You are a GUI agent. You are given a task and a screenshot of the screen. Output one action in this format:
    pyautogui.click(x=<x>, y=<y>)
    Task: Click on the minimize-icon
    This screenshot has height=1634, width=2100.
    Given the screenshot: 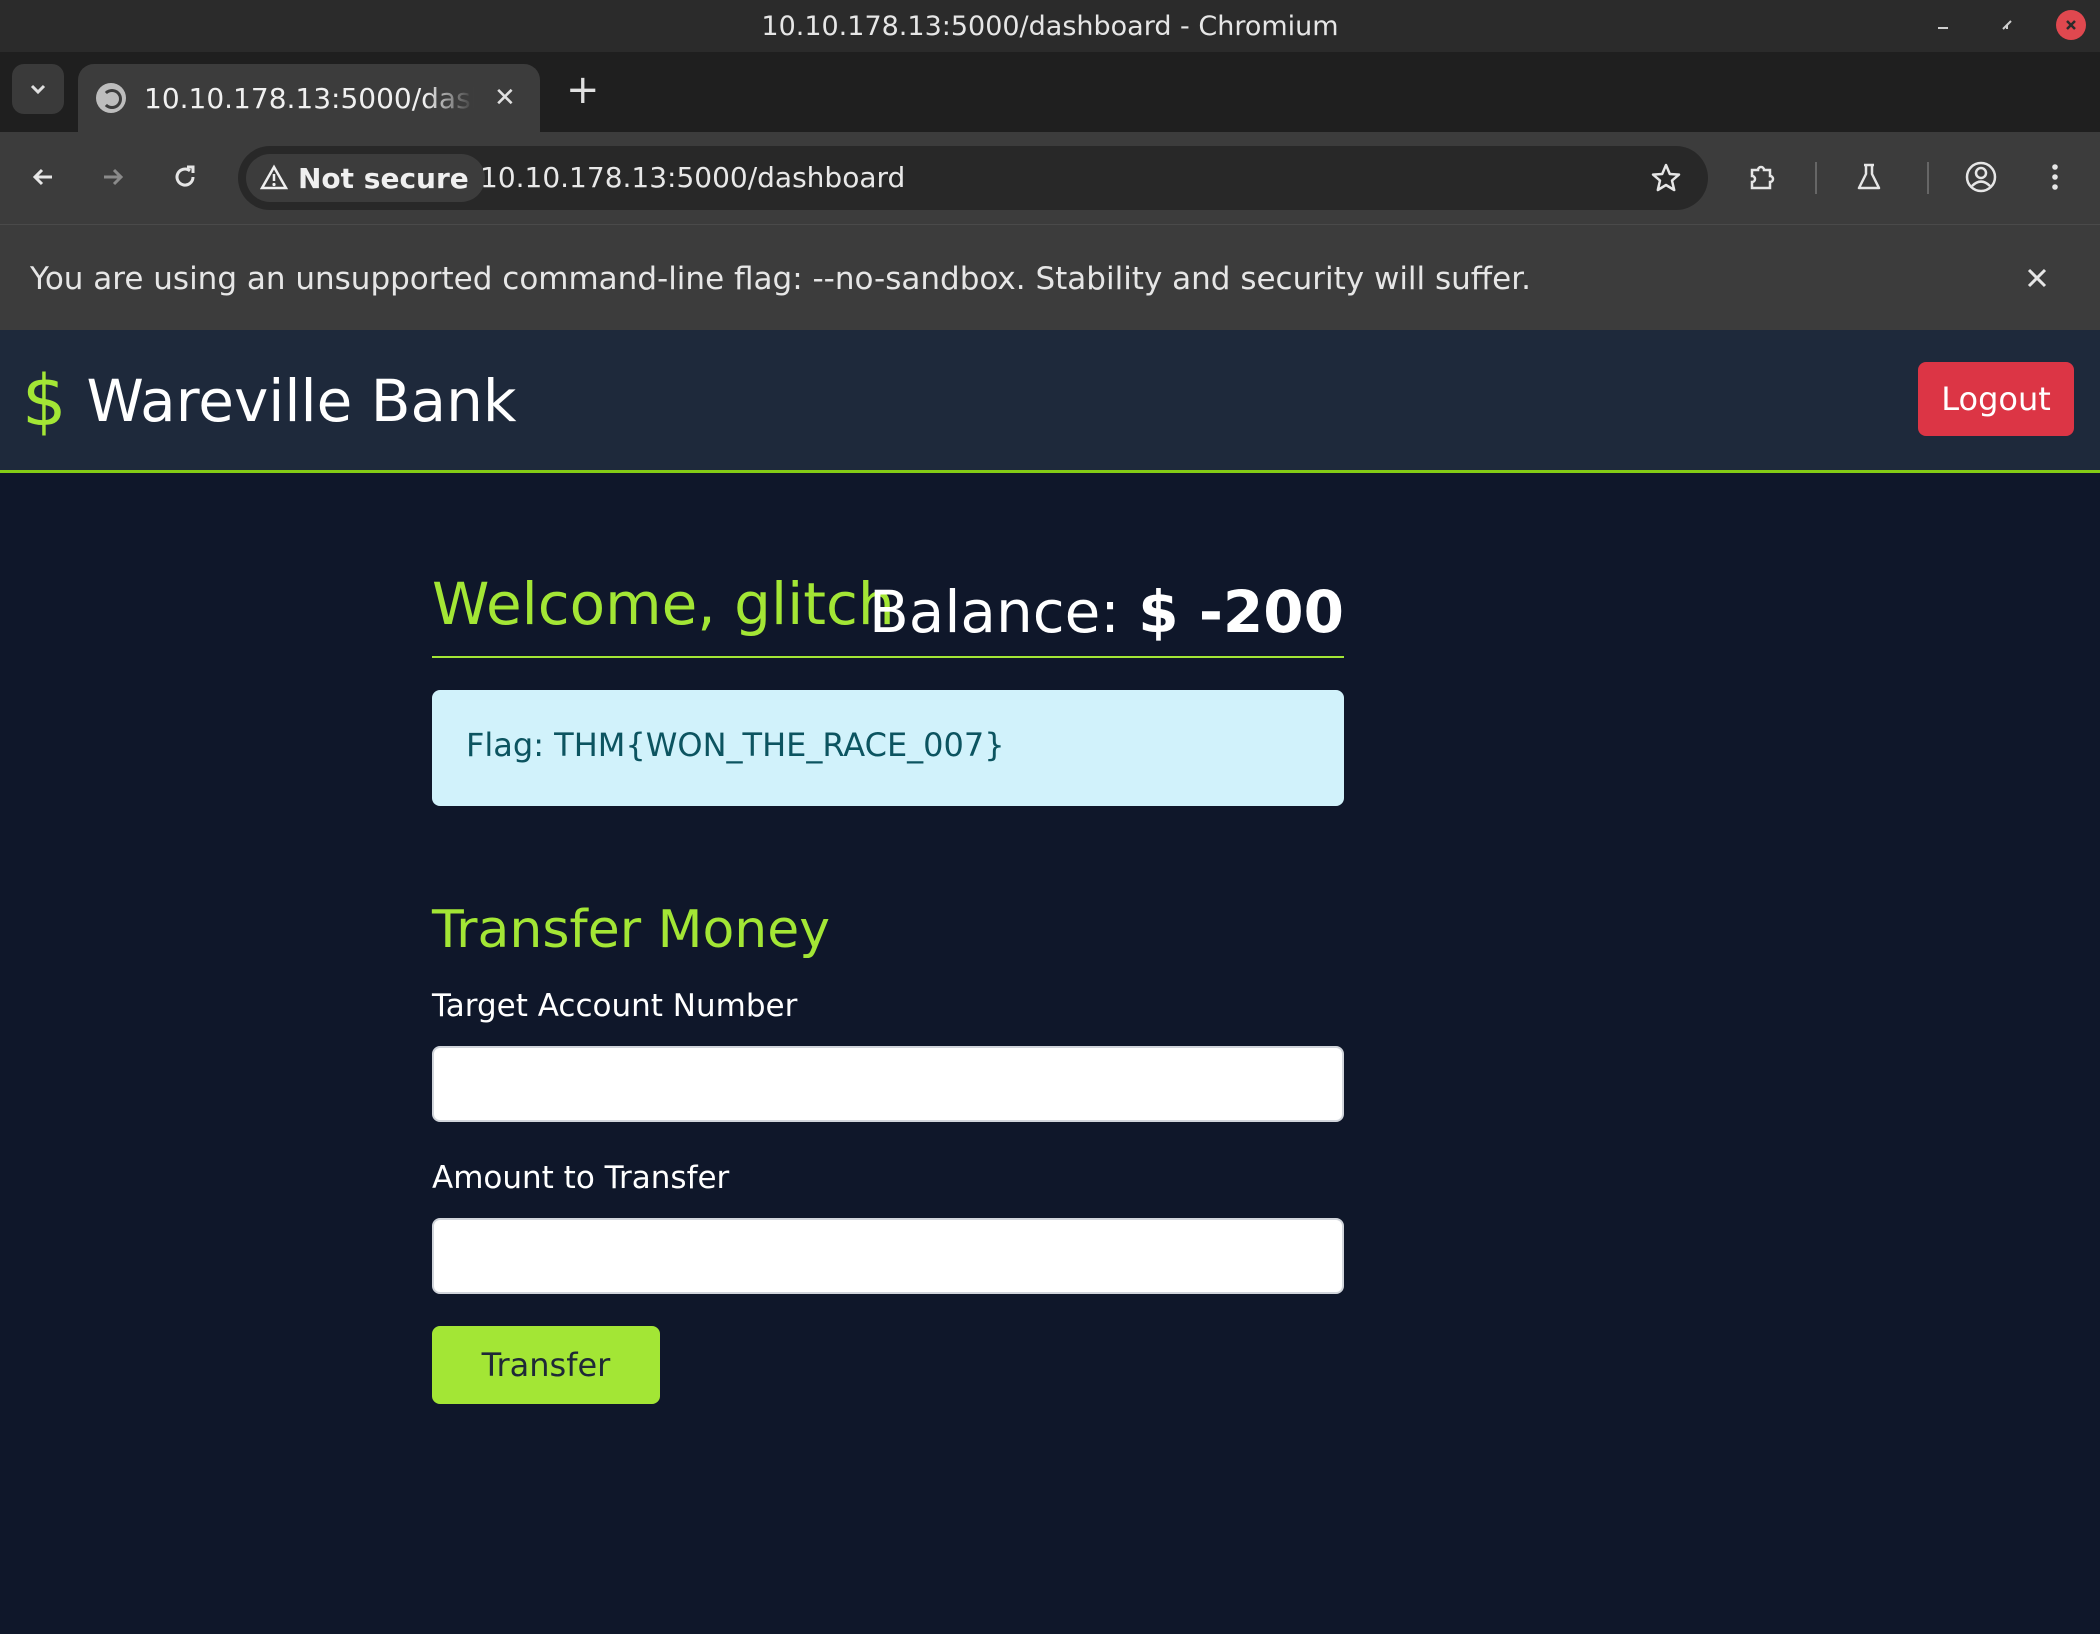 What is the action you would take?
    pyautogui.click(x=1943, y=25)
    